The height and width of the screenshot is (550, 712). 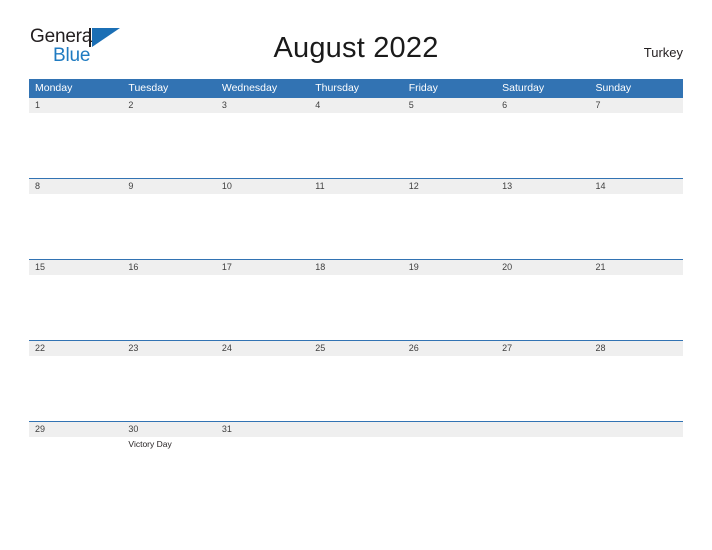 What do you see at coordinates (613, 88) in the screenshot?
I see `weekday-header-sunday: Sunday` at bounding box center [613, 88].